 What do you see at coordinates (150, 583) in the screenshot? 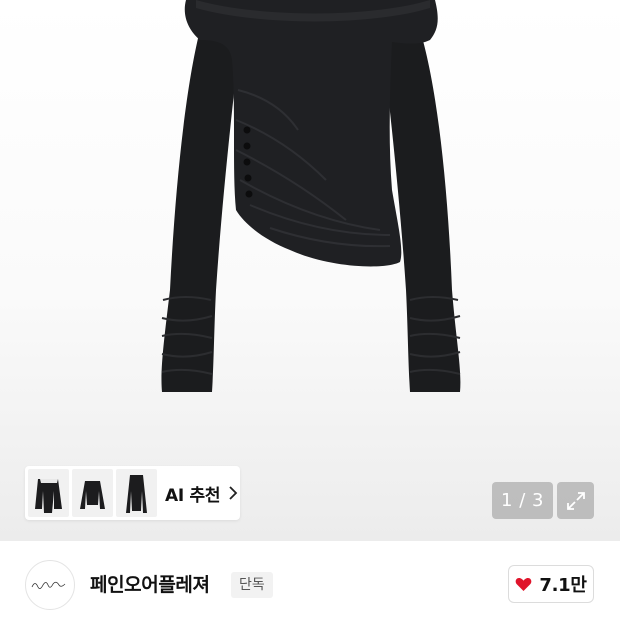
I see `brand-name: 페인오어플레져` at bounding box center [150, 583].